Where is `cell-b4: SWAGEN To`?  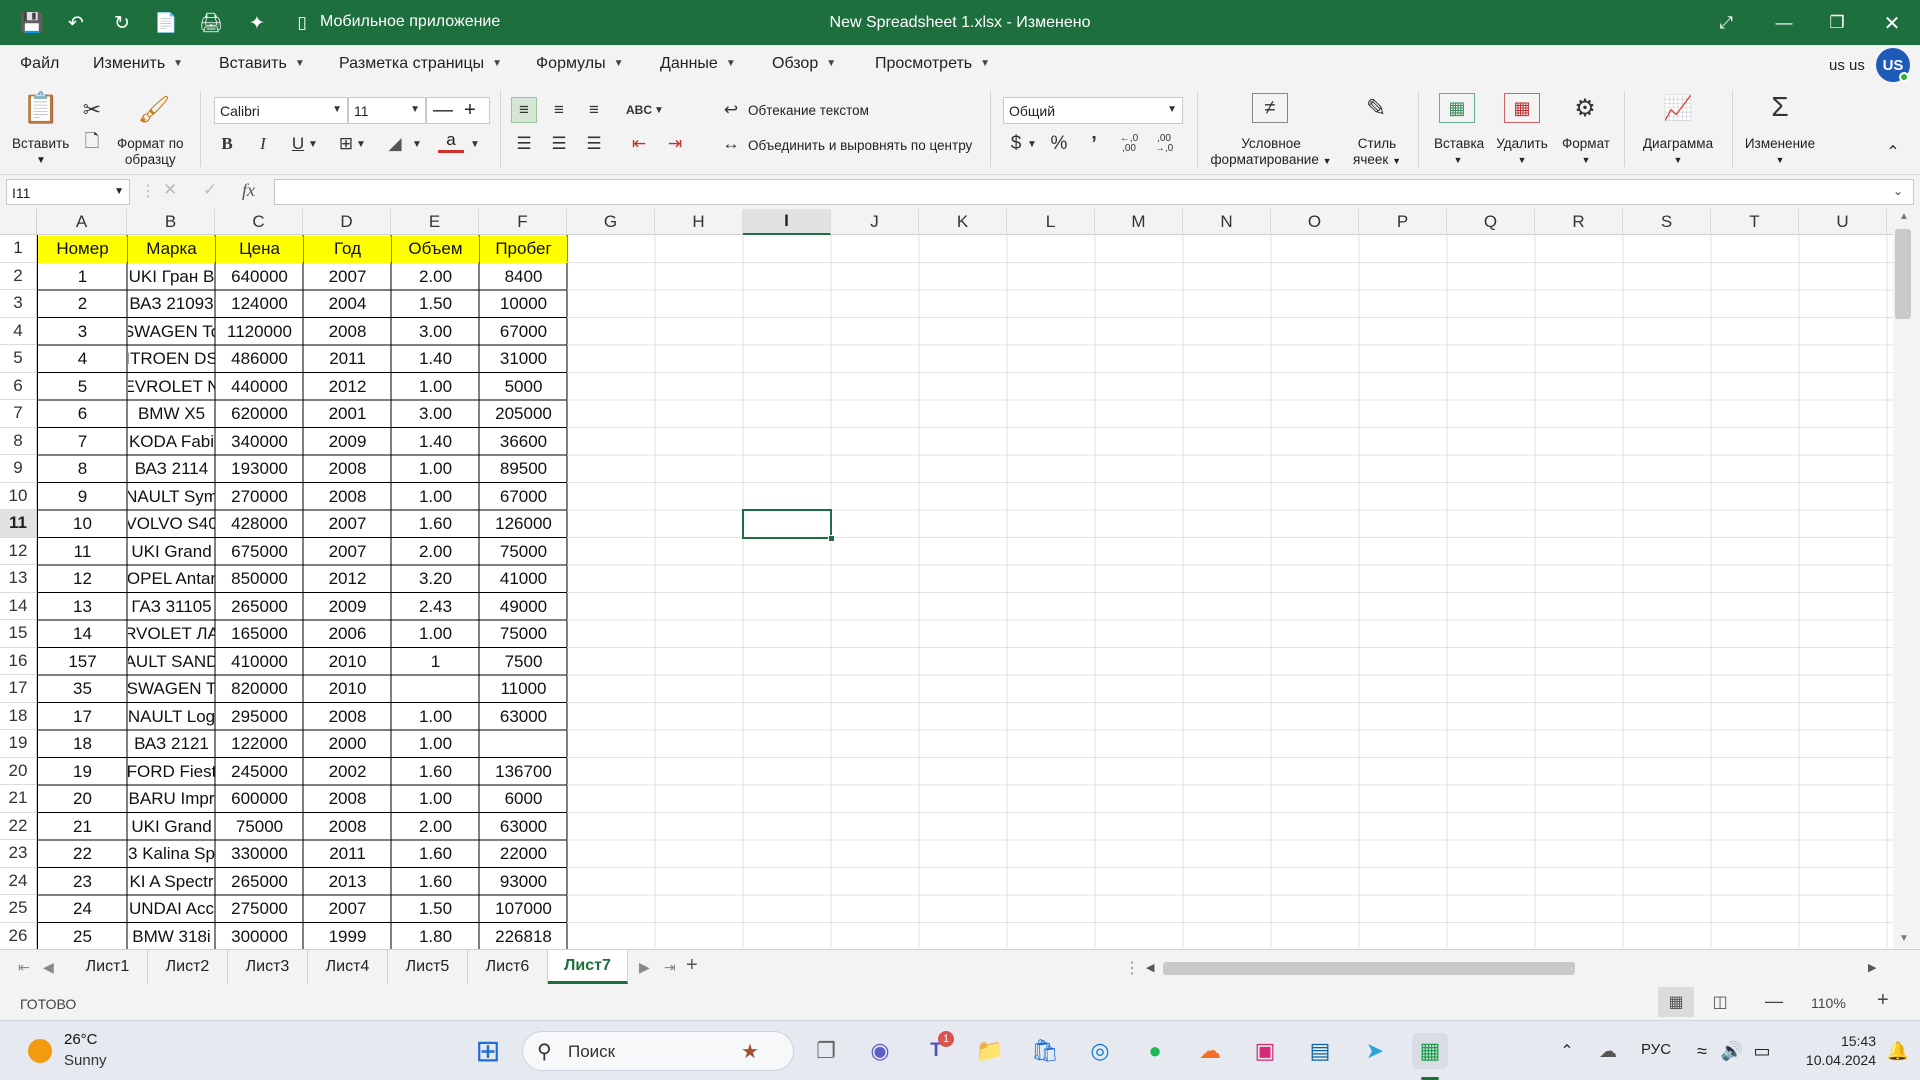 cell-b4: SWAGEN To is located at coordinates (171, 332).